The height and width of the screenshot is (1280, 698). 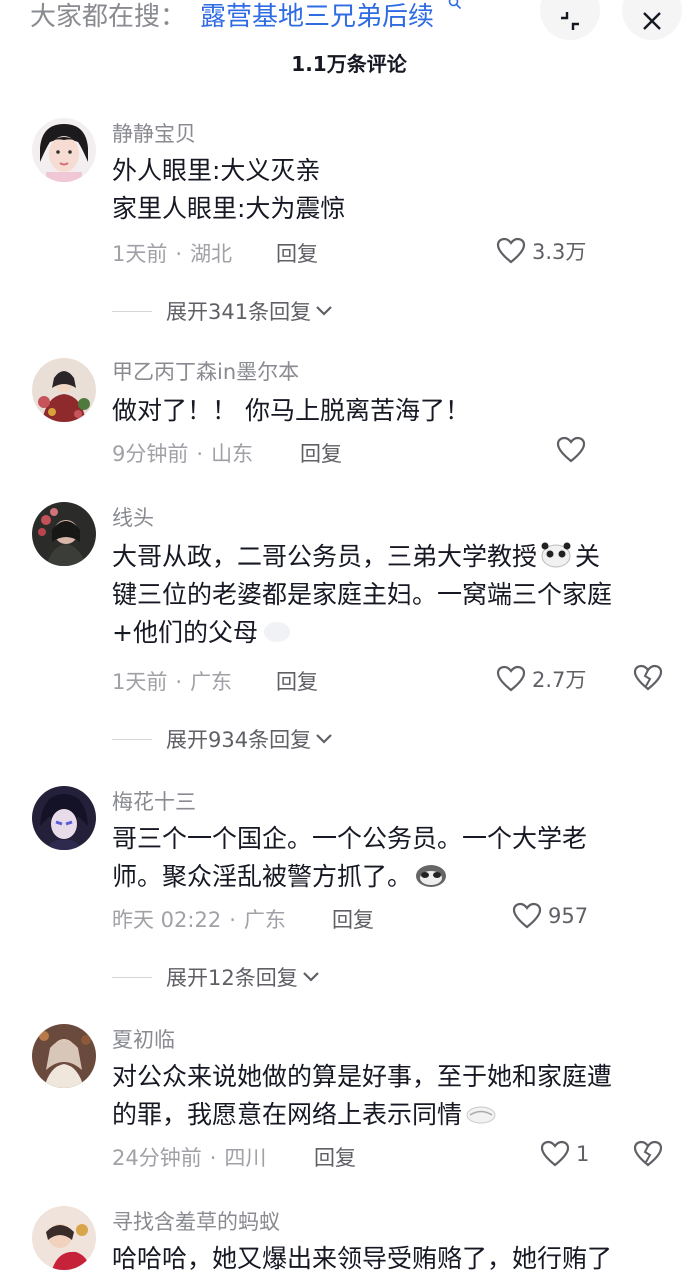 What do you see at coordinates (583, 1154) in the screenshot?
I see `like-count: 1` at bounding box center [583, 1154].